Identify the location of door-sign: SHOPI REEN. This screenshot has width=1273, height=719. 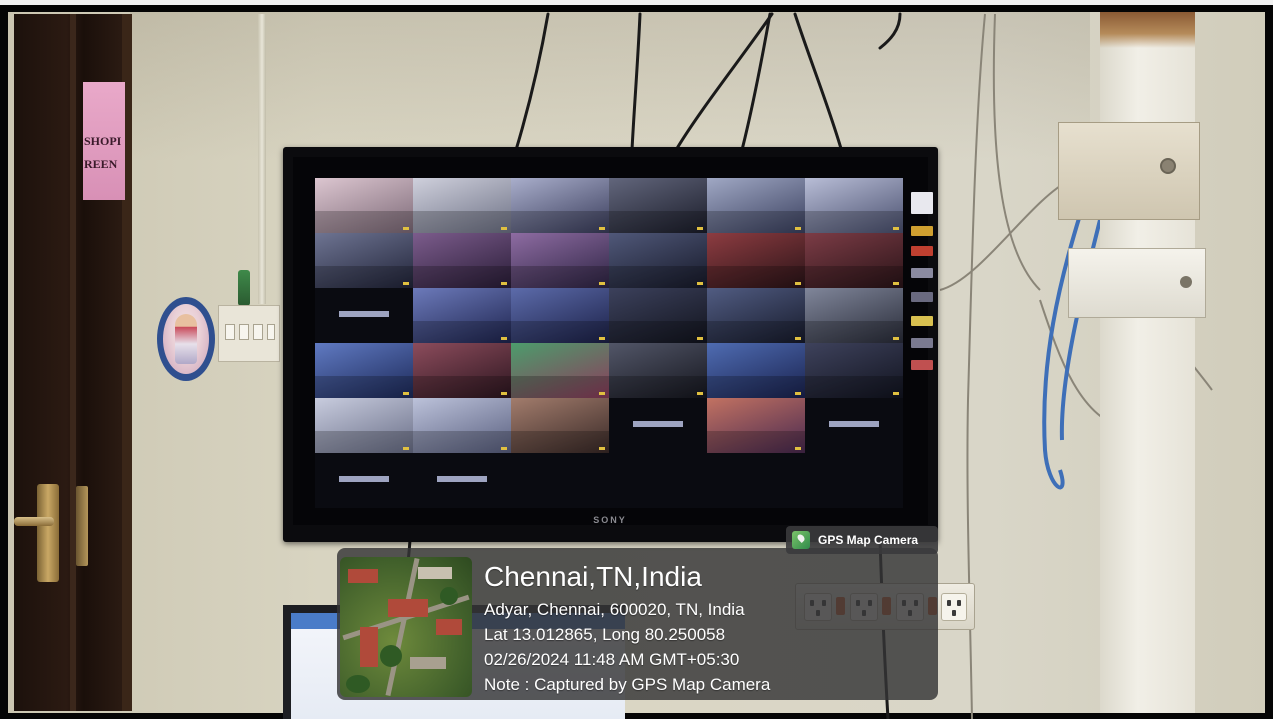
(104, 141).